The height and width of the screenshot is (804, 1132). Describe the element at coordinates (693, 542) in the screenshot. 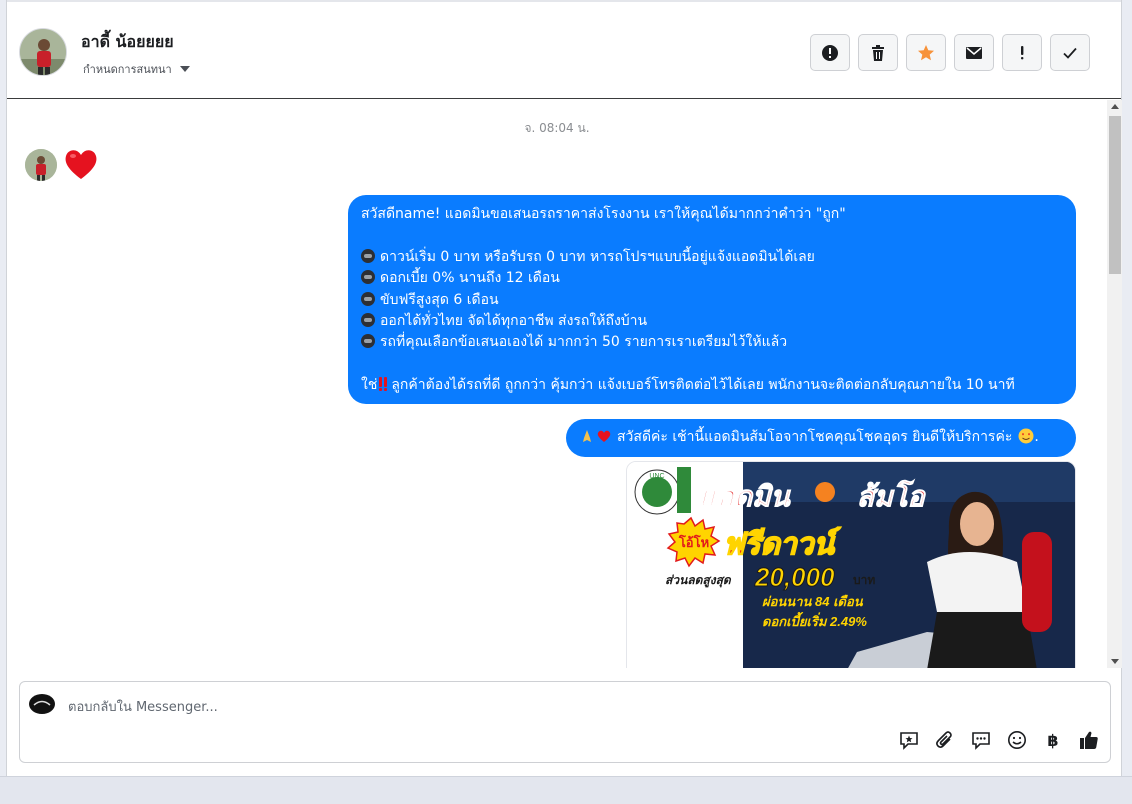

I see `promo-burst-text: โอ้โห` at that location.